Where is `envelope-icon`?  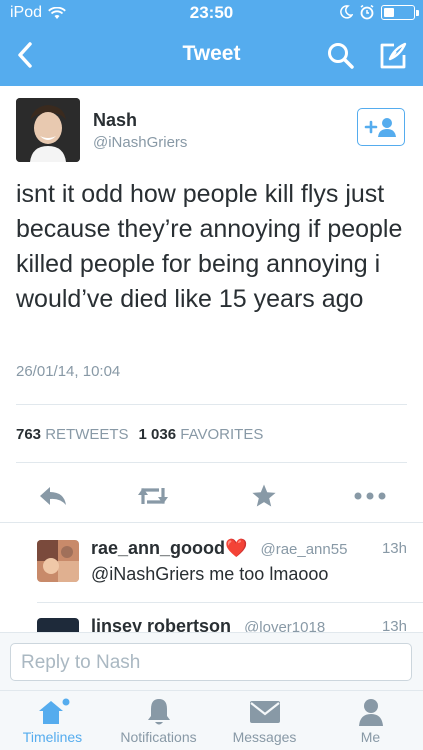
envelope-icon is located at coordinates (264, 712).